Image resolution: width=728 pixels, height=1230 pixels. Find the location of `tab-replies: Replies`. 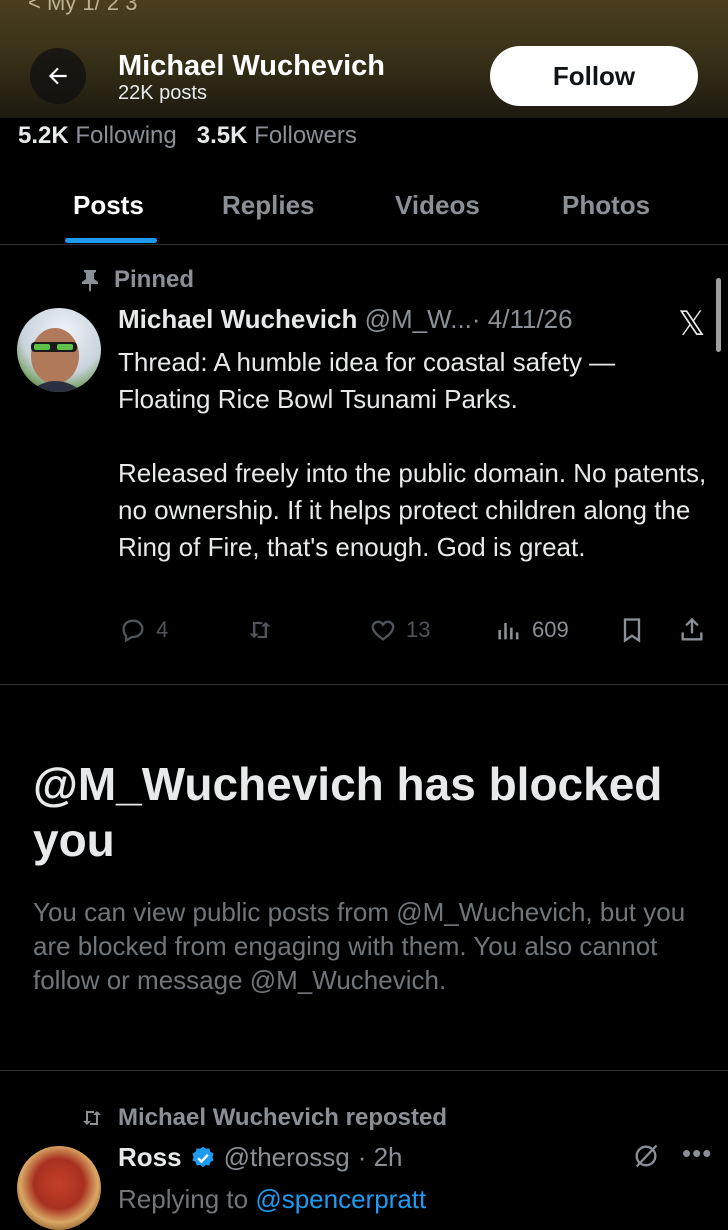

tab-replies: Replies is located at coordinates (268, 205).